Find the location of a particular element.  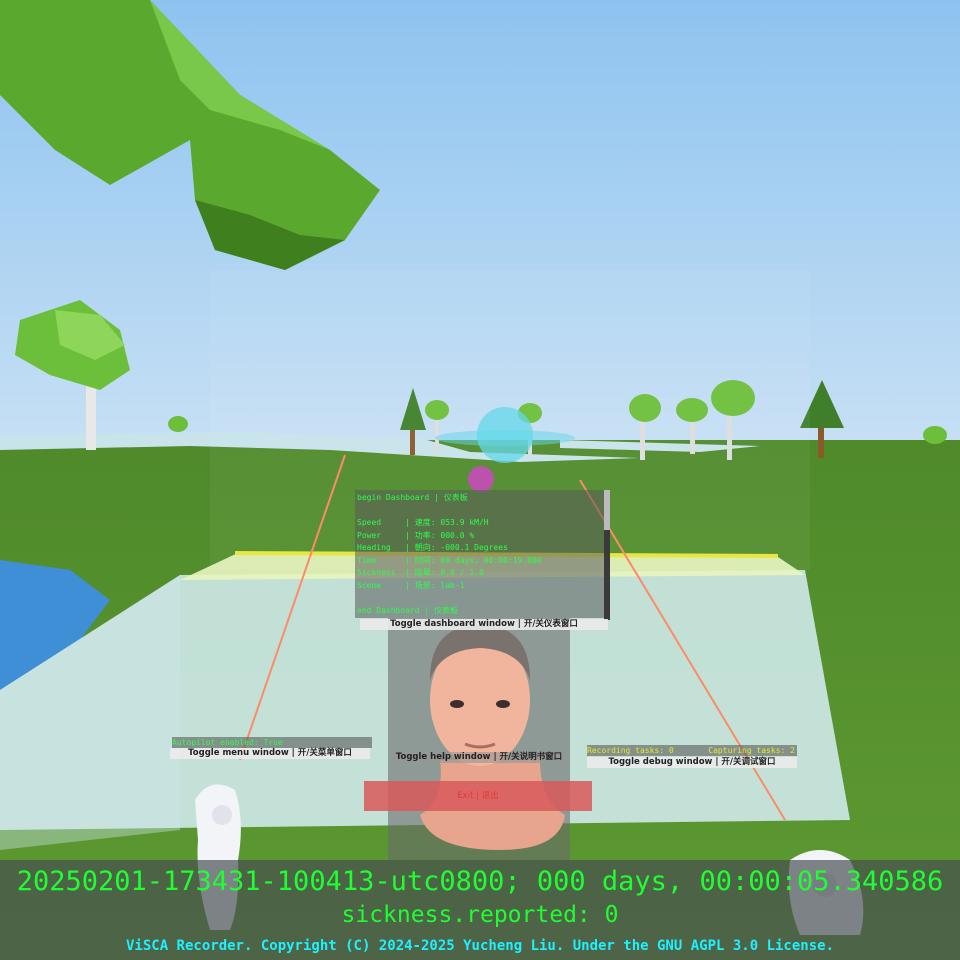

dashboard-time: Time | 时间: 00 days, 00:00:19.800 is located at coordinates (449, 560).